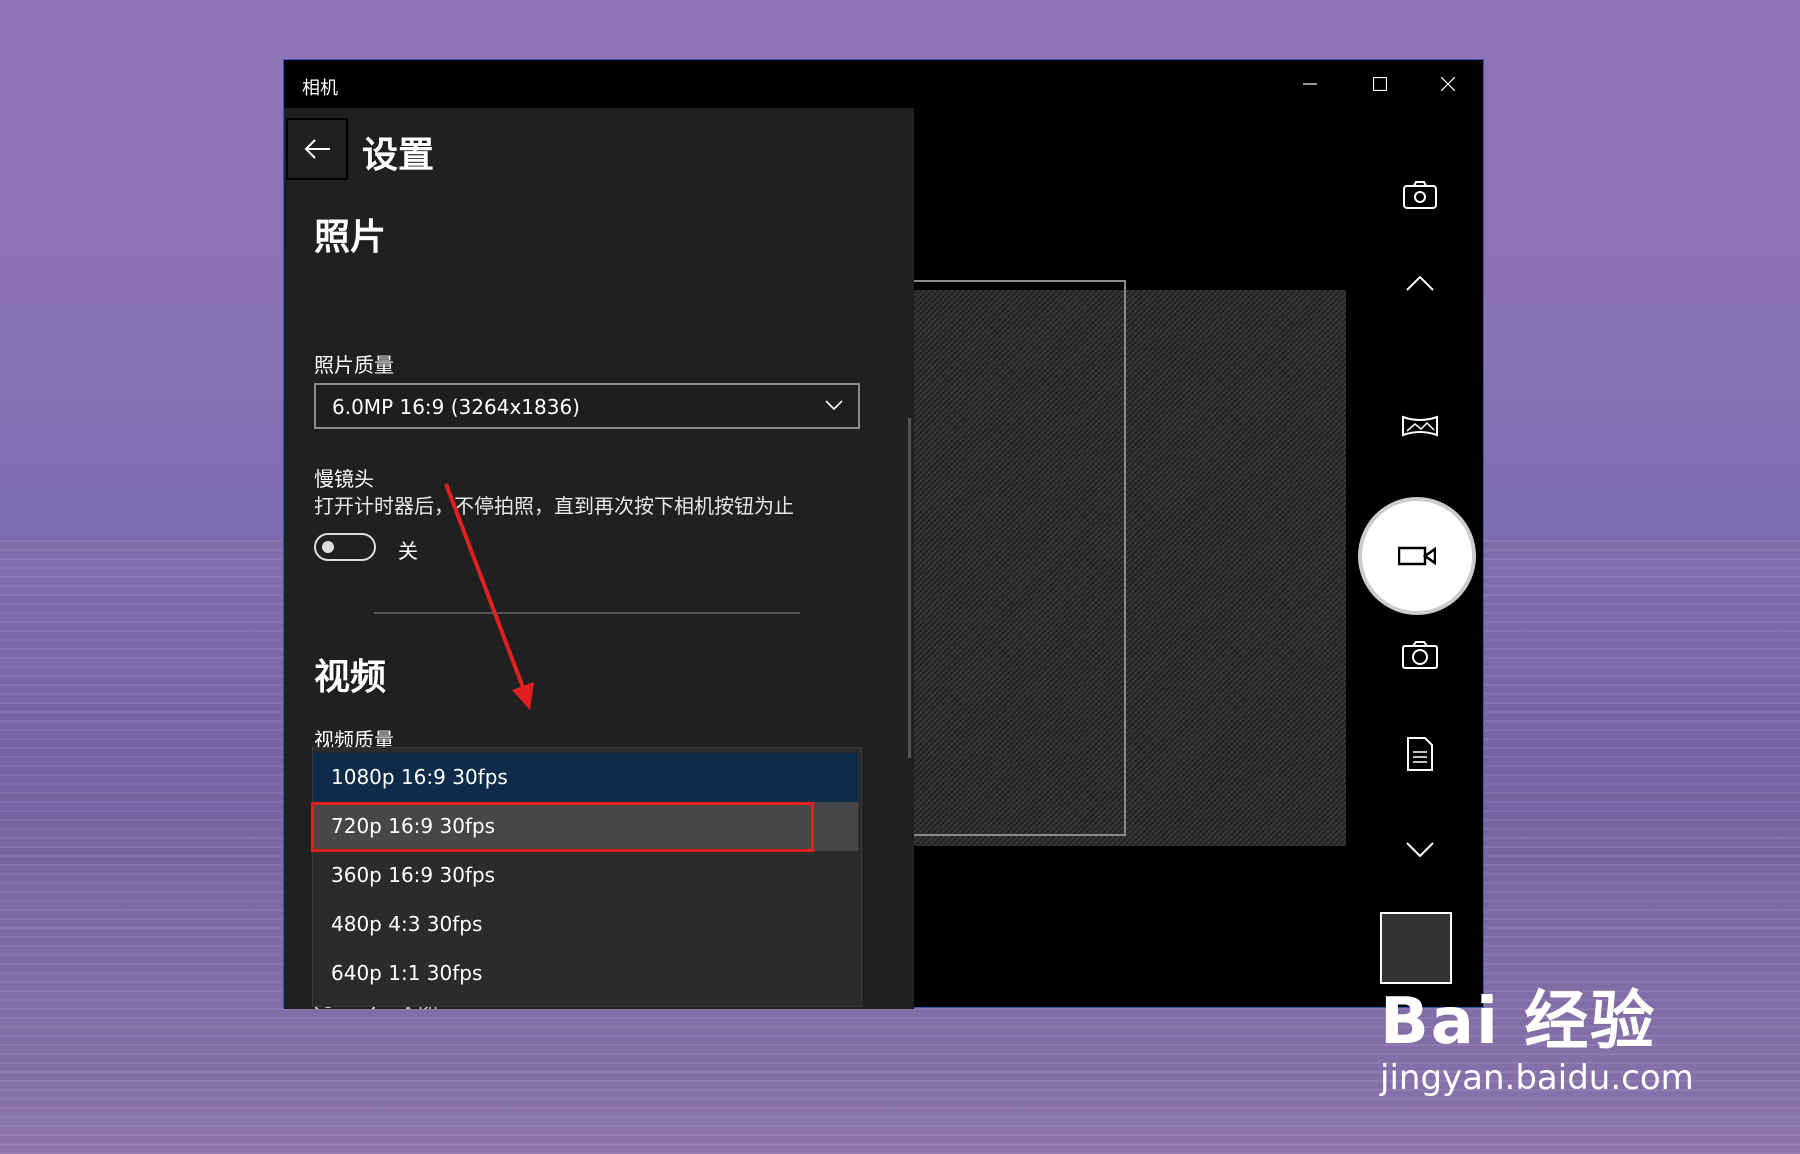 This screenshot has width=1800, height=1154. I want to click on video-camera-icon, so click(1417, 556).